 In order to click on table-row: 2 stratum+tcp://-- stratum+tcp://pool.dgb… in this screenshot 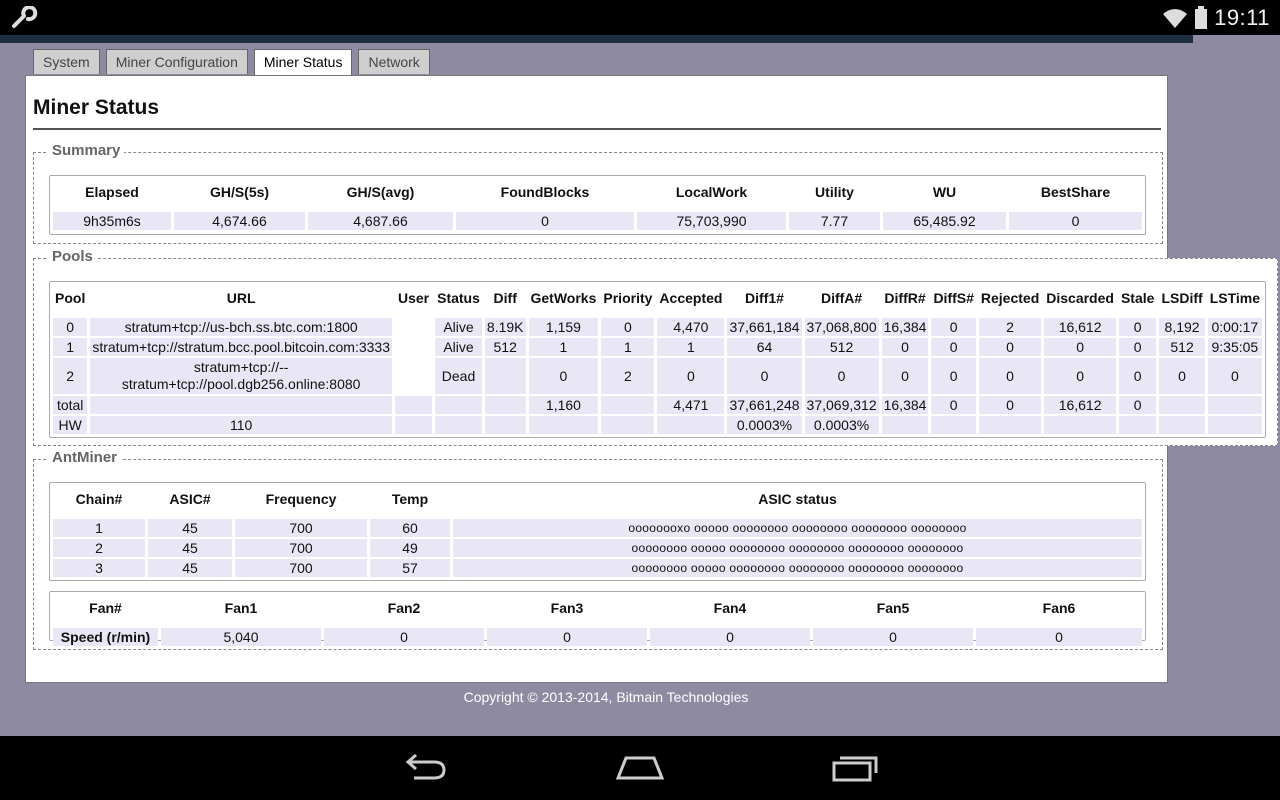, I will do `click(657, 376)`.